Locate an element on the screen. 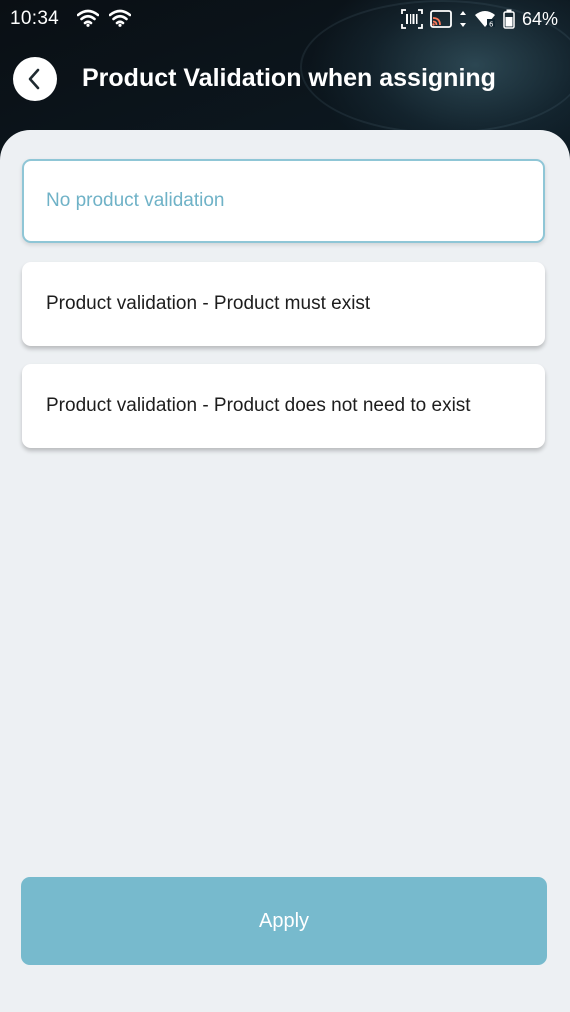  apply-button: Apply is located at coordinates (284, 921).